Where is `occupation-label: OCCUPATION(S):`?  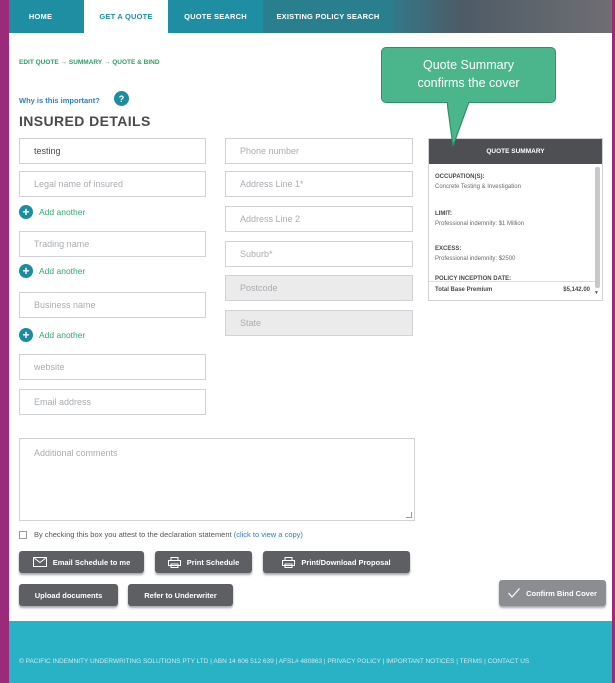 occupation-label: OCCUPATION(S): is located at coordinates (460, 177).